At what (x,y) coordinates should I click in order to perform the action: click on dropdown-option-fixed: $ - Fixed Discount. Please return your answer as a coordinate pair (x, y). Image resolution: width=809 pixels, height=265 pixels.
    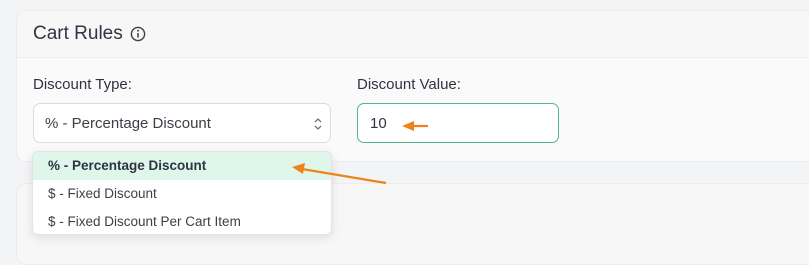
    Looking at the image, I should click on (182, 194).